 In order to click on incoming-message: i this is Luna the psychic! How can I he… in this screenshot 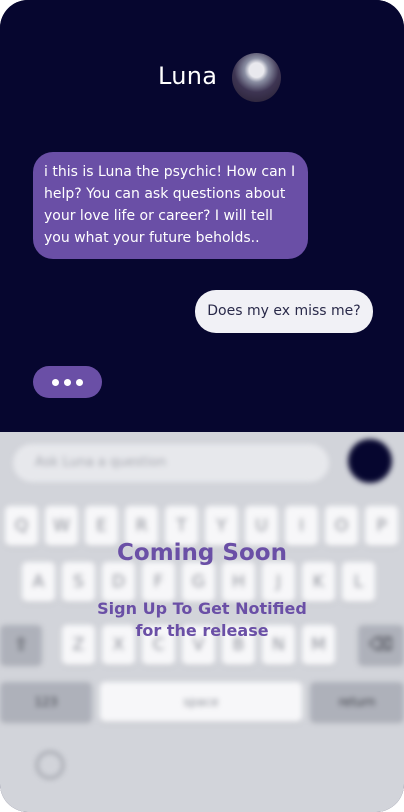, I will do `click(170, 205)`.